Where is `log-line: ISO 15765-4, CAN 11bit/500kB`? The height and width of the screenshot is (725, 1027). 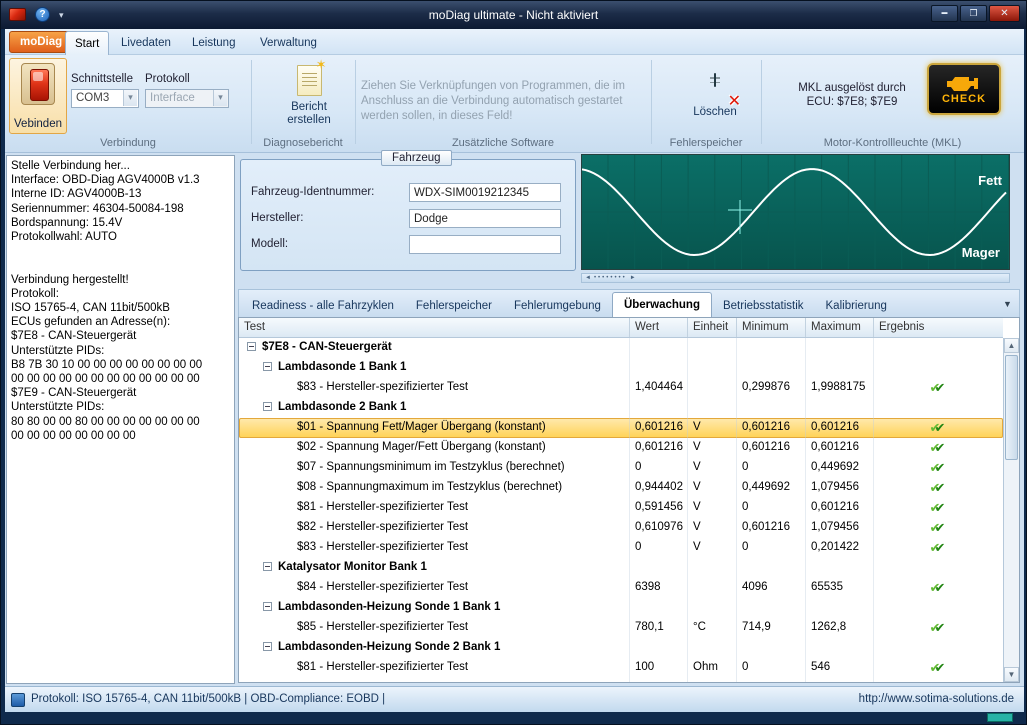
log-line: ISO 15765-4, CAN 11bit/500kB is located at coordinates (90, 308).